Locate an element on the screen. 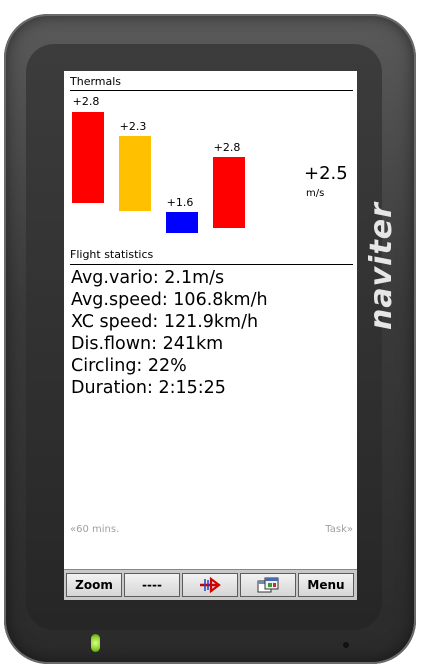  zoom-button: Zoom is located at coordinates (94, 585).